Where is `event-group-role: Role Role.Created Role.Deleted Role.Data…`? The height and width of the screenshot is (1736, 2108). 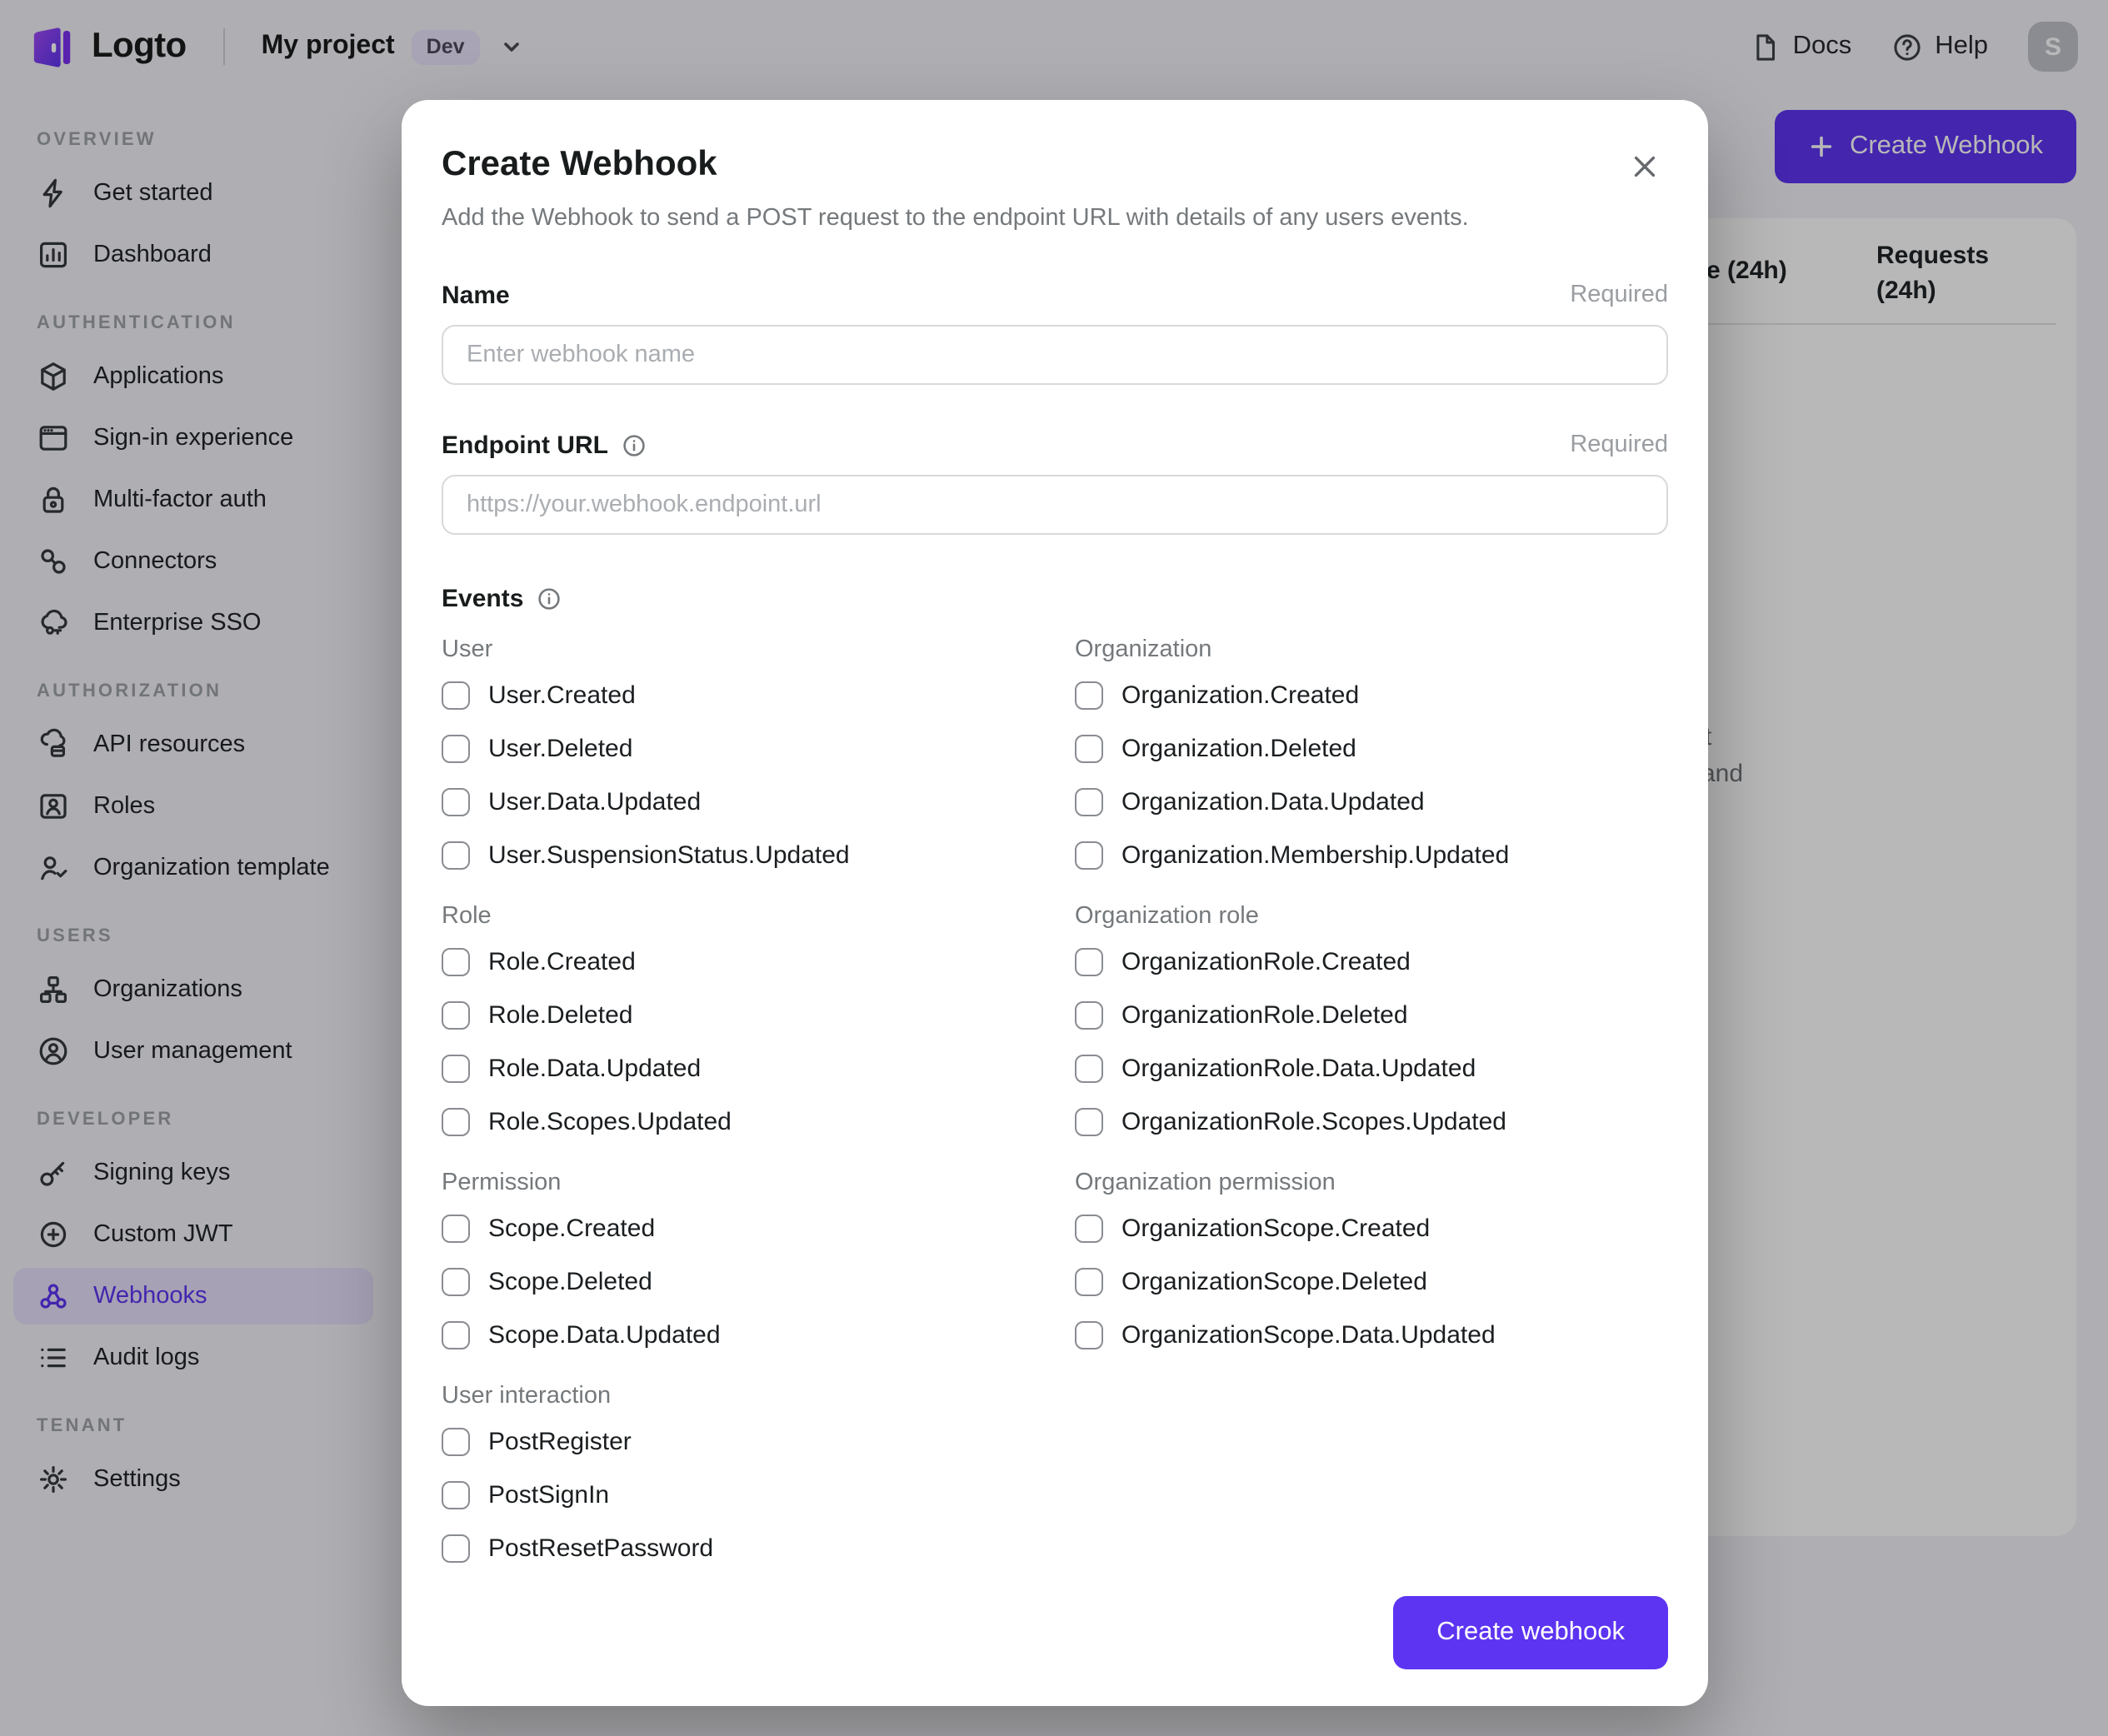
event-group-role: Role Role.Created Role.Deleted Role.Data… is located at coordinates (738, 1023).